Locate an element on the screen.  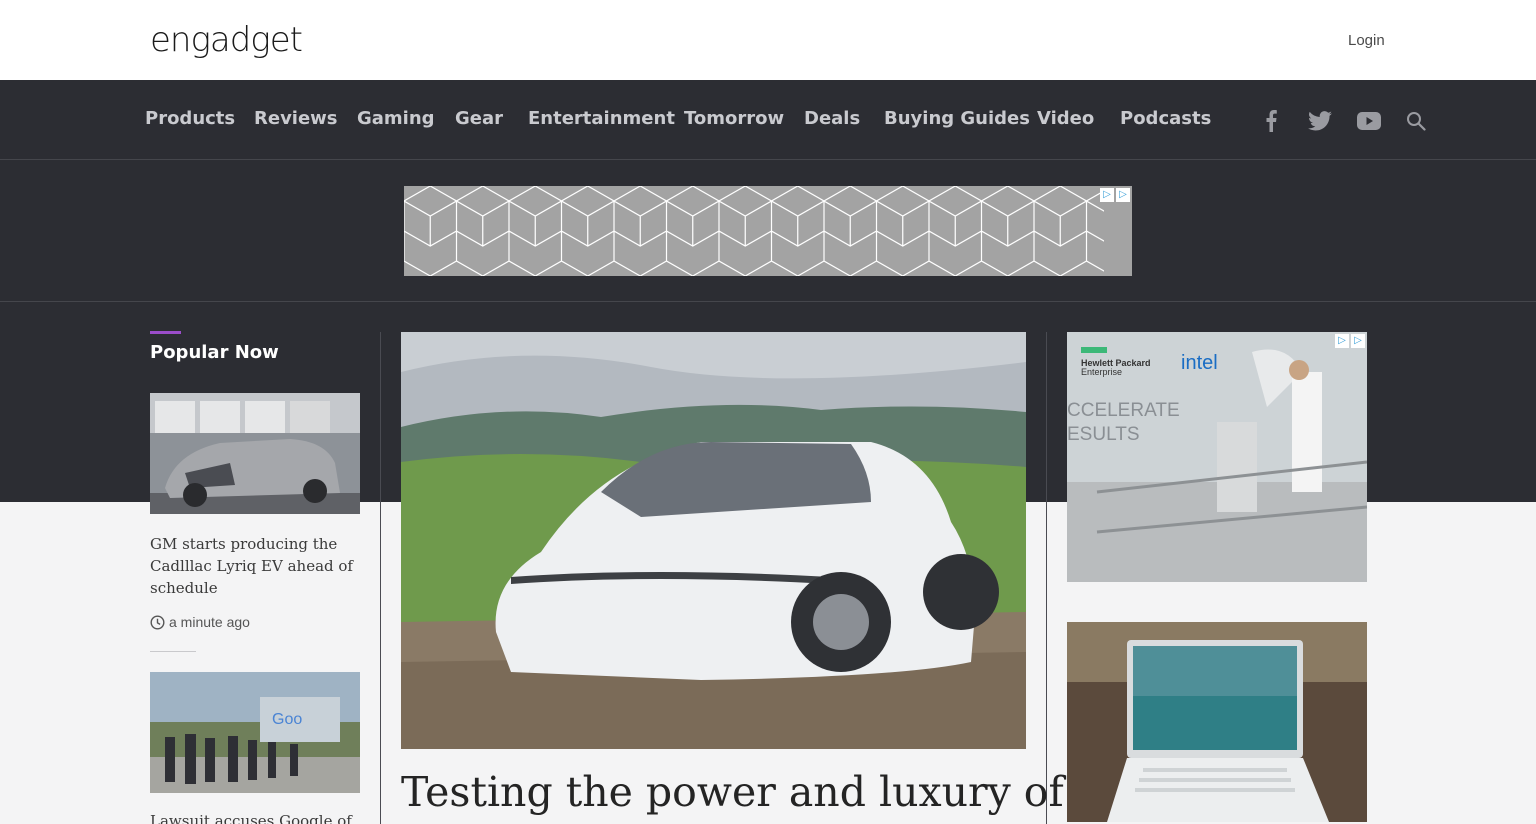
ad-cube-pattern is located at coordinates (754, 231).